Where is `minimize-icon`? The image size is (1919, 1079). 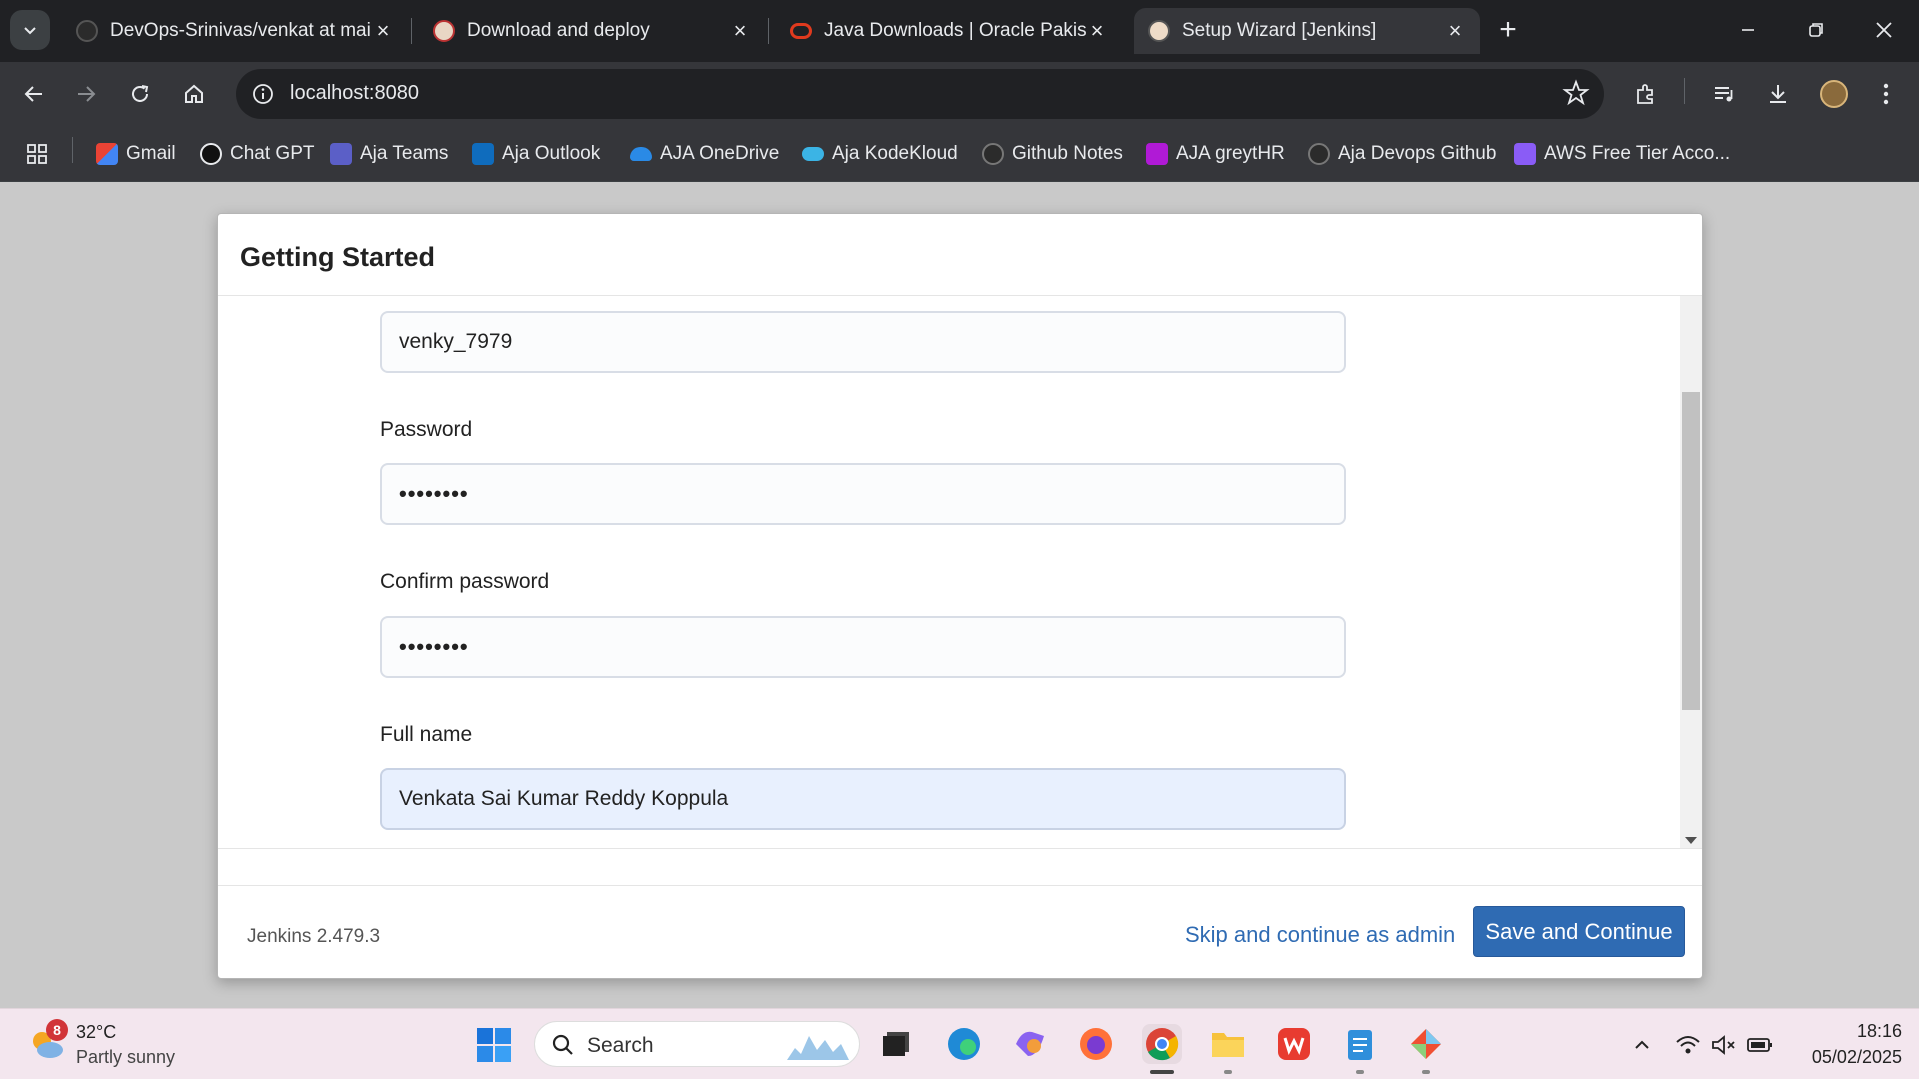 minimize-icon is located at coordinates (1748, 30).